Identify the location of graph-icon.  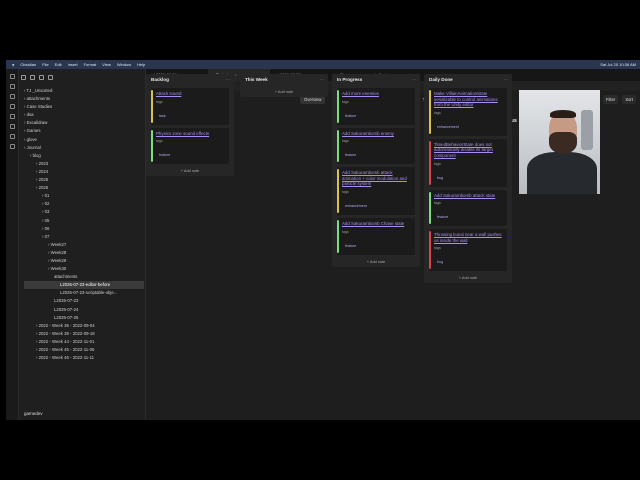
(12, 106).